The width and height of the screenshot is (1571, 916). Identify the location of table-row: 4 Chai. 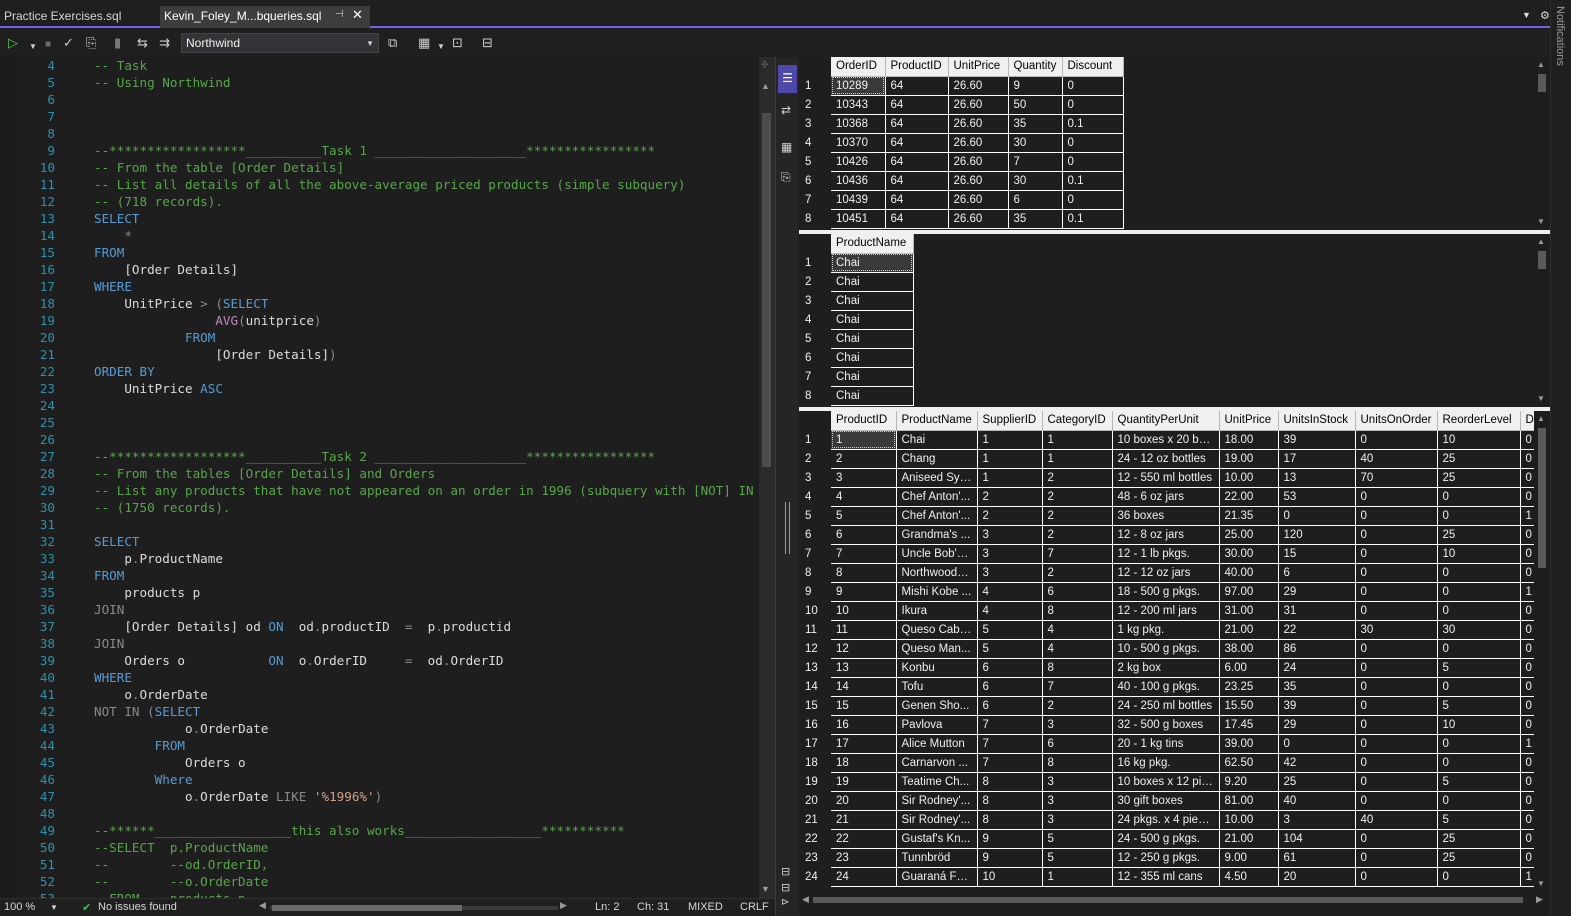
(856, 320).